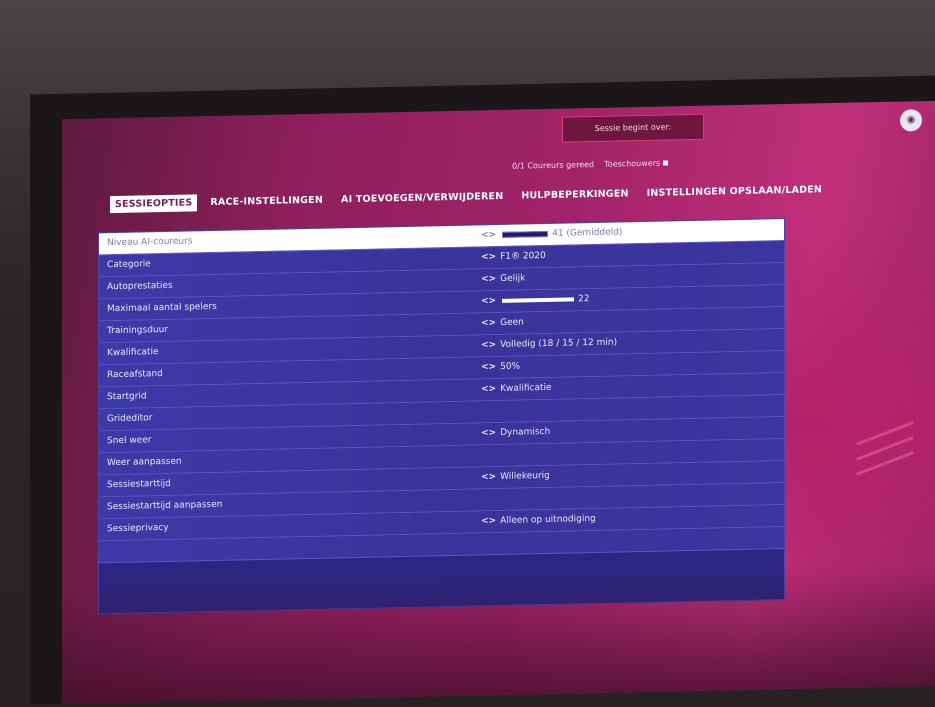 The width and height of the screenshot is (935, 707). I want to click on setting-label: Grideditor, so click(130, 419).